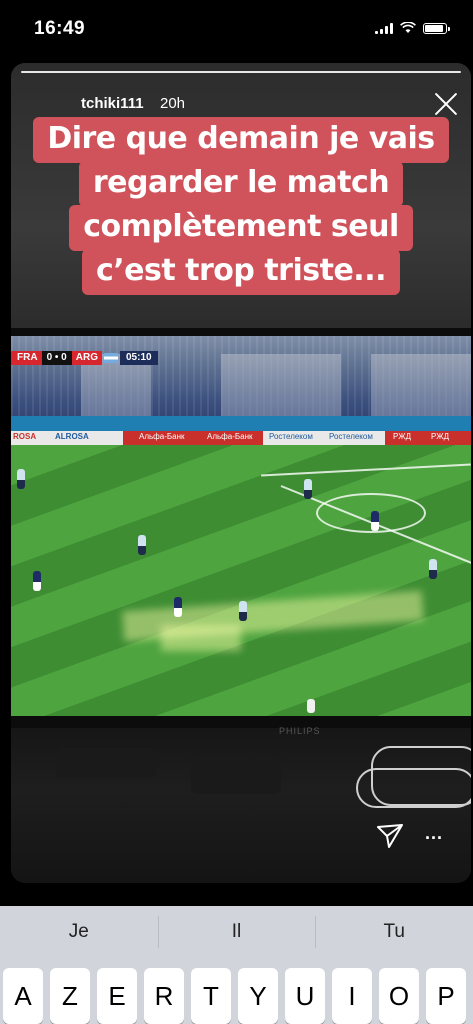  What do you see at coordinates (236, 996) in the screenshot?
I see `keyboard-row: A Z E R T Y U I O P` at bounding box center [236, 996].